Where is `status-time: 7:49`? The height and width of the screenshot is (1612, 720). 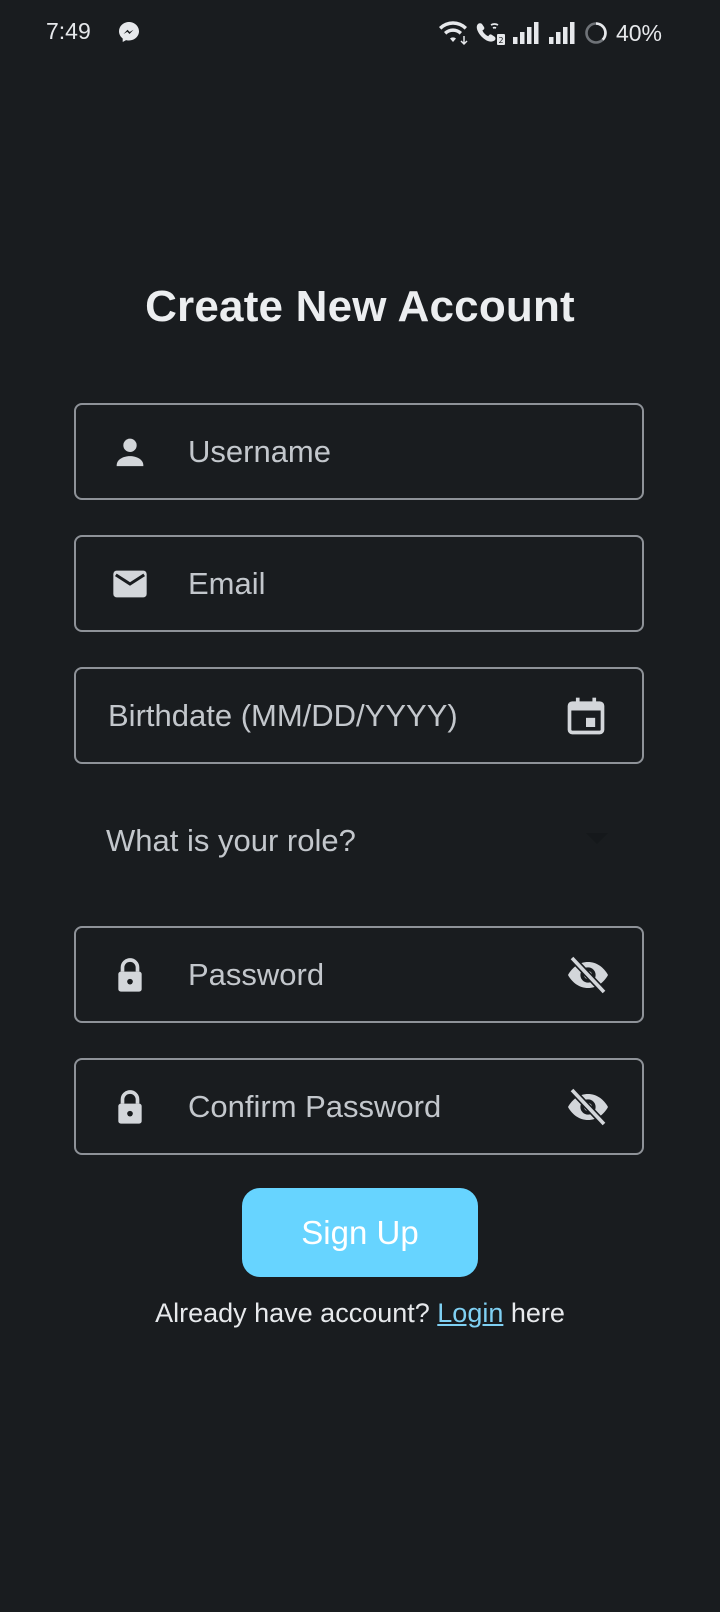 status-time: 7:49 is located at coordinates (68, 31).